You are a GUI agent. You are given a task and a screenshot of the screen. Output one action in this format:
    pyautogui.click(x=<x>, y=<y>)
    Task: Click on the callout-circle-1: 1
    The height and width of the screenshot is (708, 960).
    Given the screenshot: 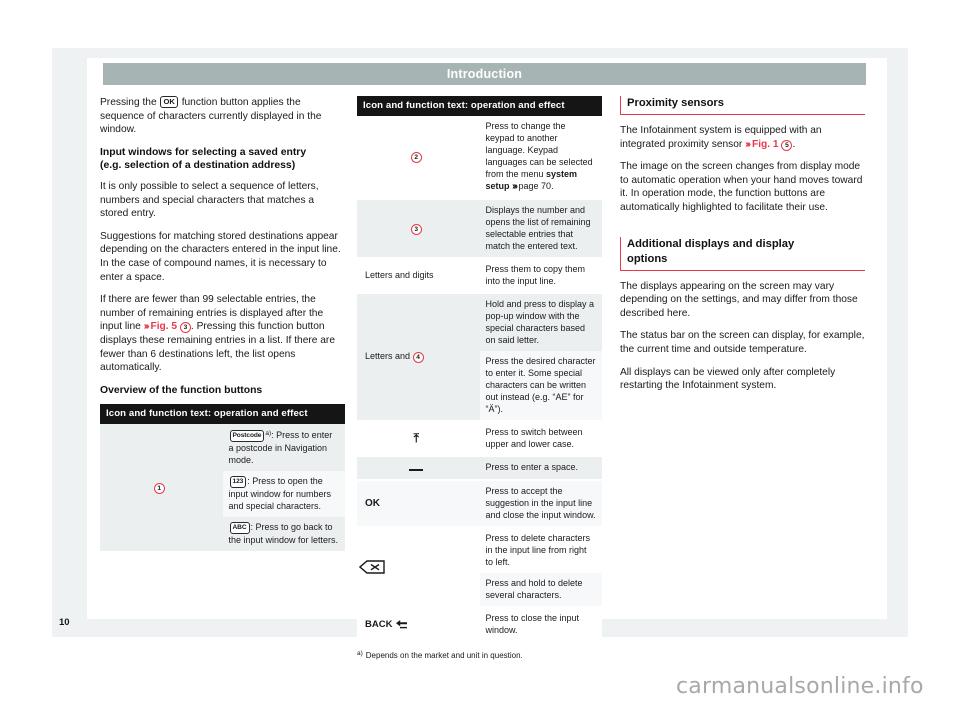 What is the action you would take?
    pyautogui.click(x=159, y=488)
    